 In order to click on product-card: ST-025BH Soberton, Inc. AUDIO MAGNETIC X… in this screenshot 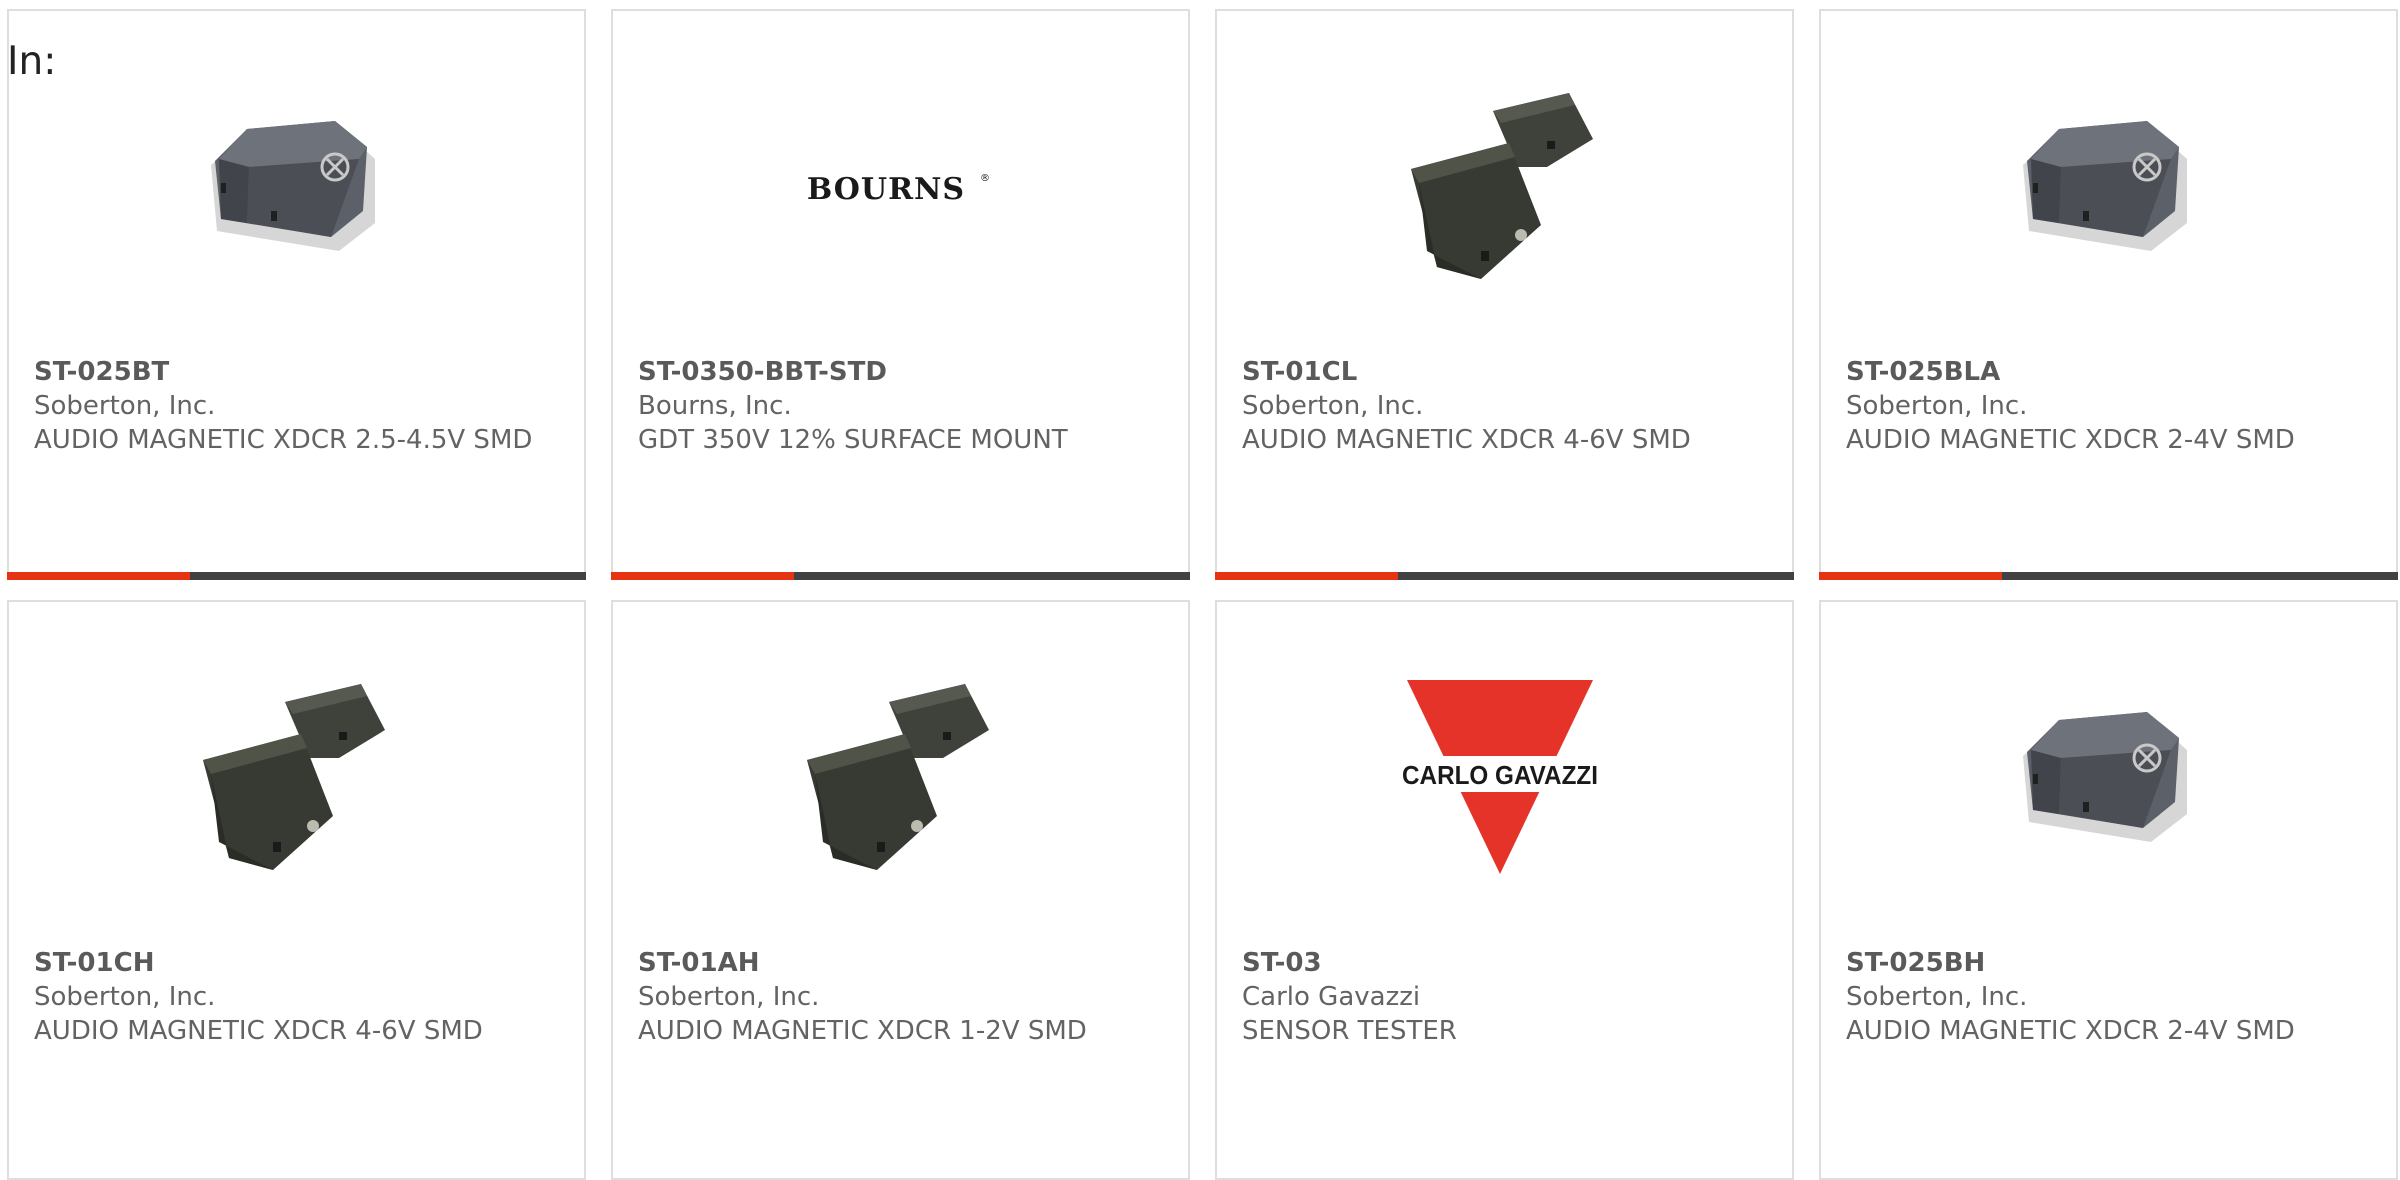, I will do `click(2108, 890)`.